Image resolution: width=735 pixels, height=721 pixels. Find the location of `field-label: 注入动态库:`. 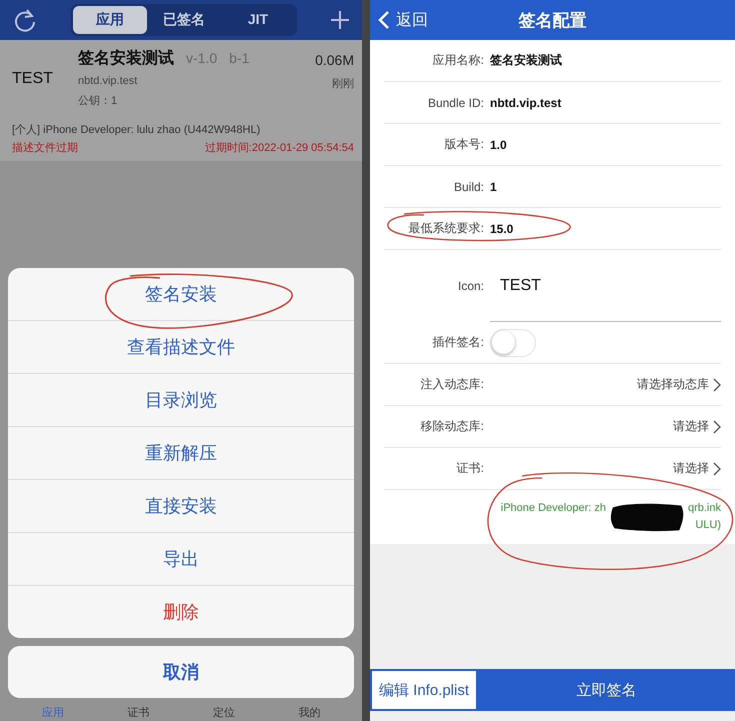

field-label: 注入动态库: is located at coordinates (452, 384).